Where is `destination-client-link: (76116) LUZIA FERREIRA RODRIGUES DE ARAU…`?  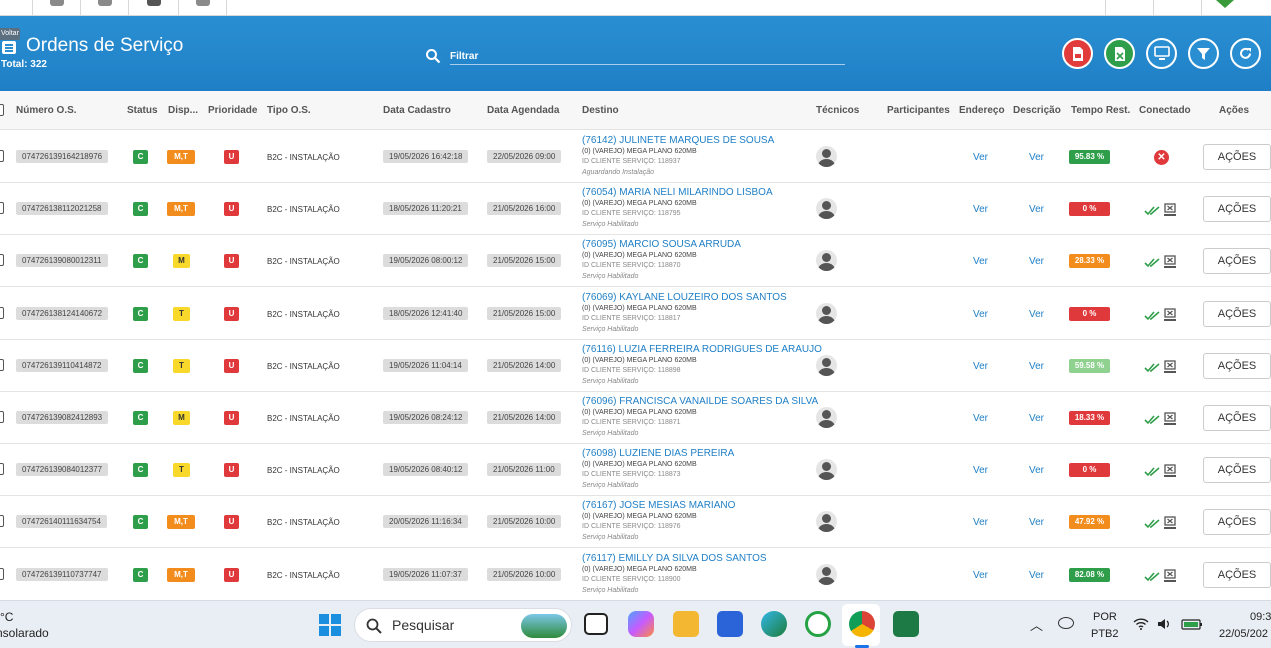
destination-client-link: (76116) LUZIA FERREIRA RODRIGUES DE ARAU… is located at coordinates (702, 349).